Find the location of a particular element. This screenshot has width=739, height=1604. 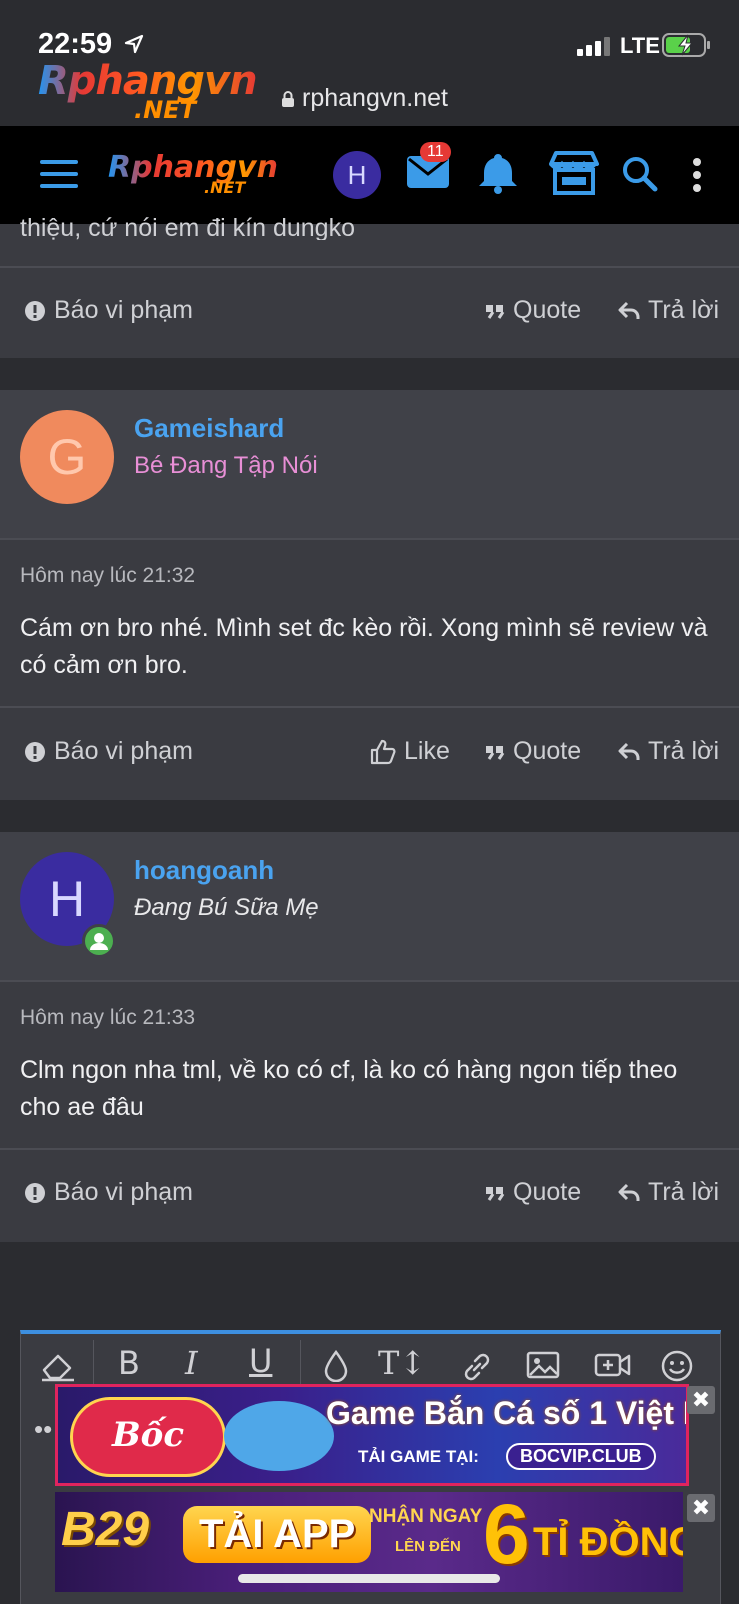

ad-brand-logo: B29 is located at coordinates (105, 1529).